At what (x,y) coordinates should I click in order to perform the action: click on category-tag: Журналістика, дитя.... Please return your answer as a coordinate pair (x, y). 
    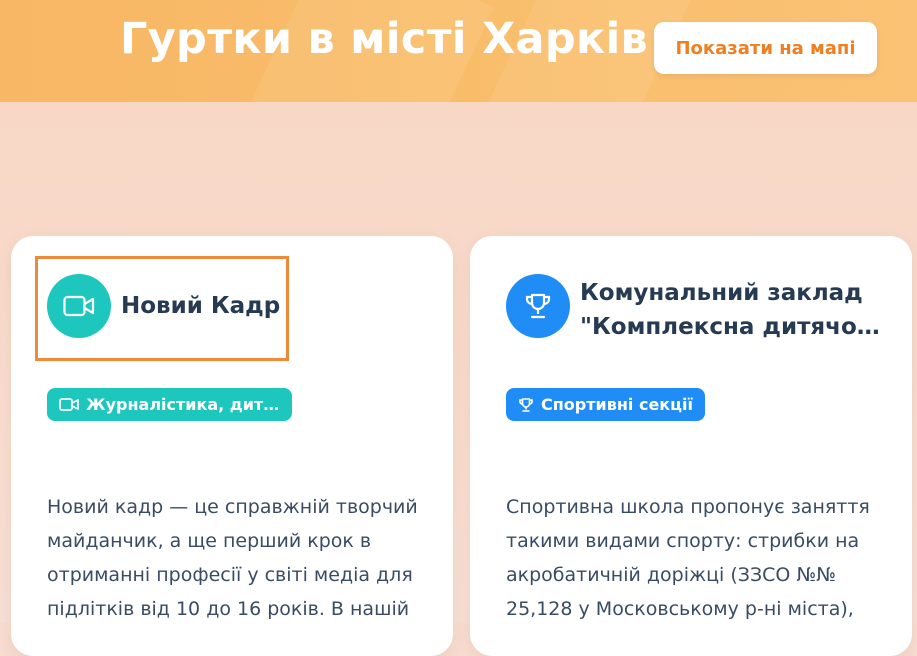
    Looking at the image, I should click on (169, 404).